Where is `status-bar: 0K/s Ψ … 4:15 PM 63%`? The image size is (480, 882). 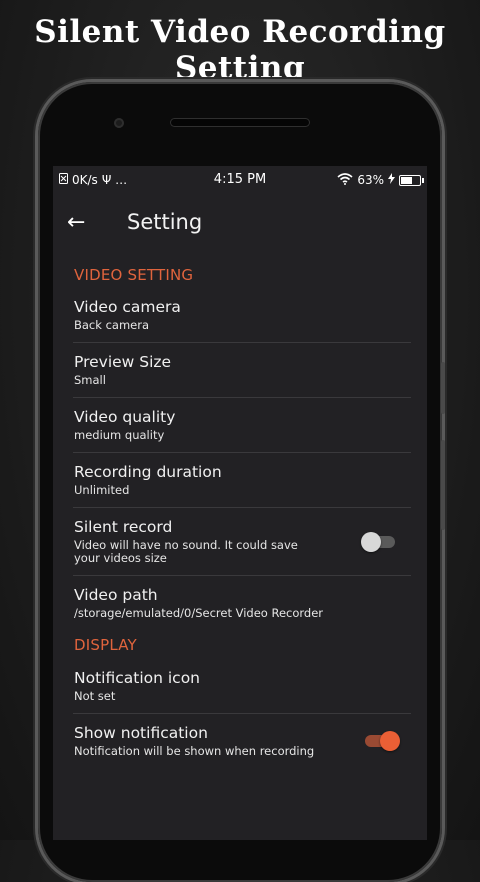 status-bar: 0K/s Ψ … 4:15 PM 63% is located at coordinates (240, 180).